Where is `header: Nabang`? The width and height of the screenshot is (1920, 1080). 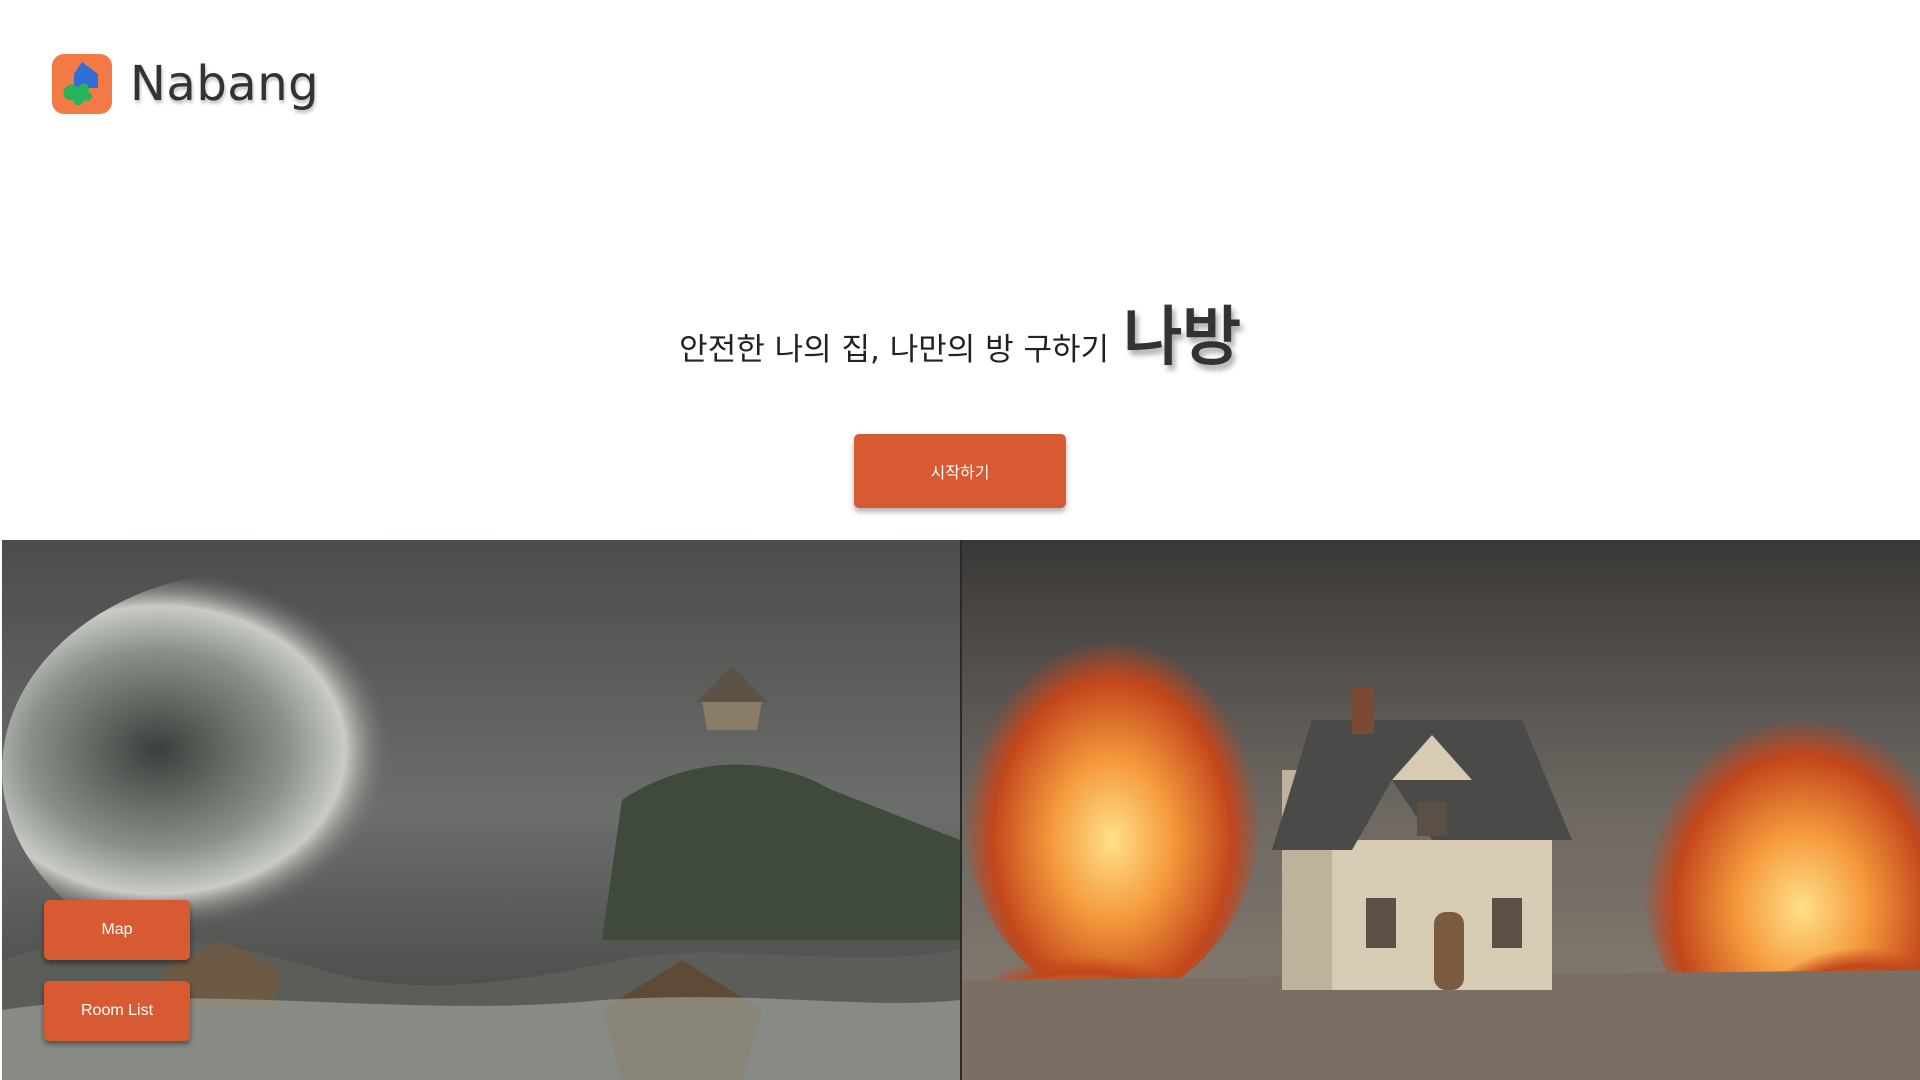 header: Nabang is located at coordinates (185, 84).